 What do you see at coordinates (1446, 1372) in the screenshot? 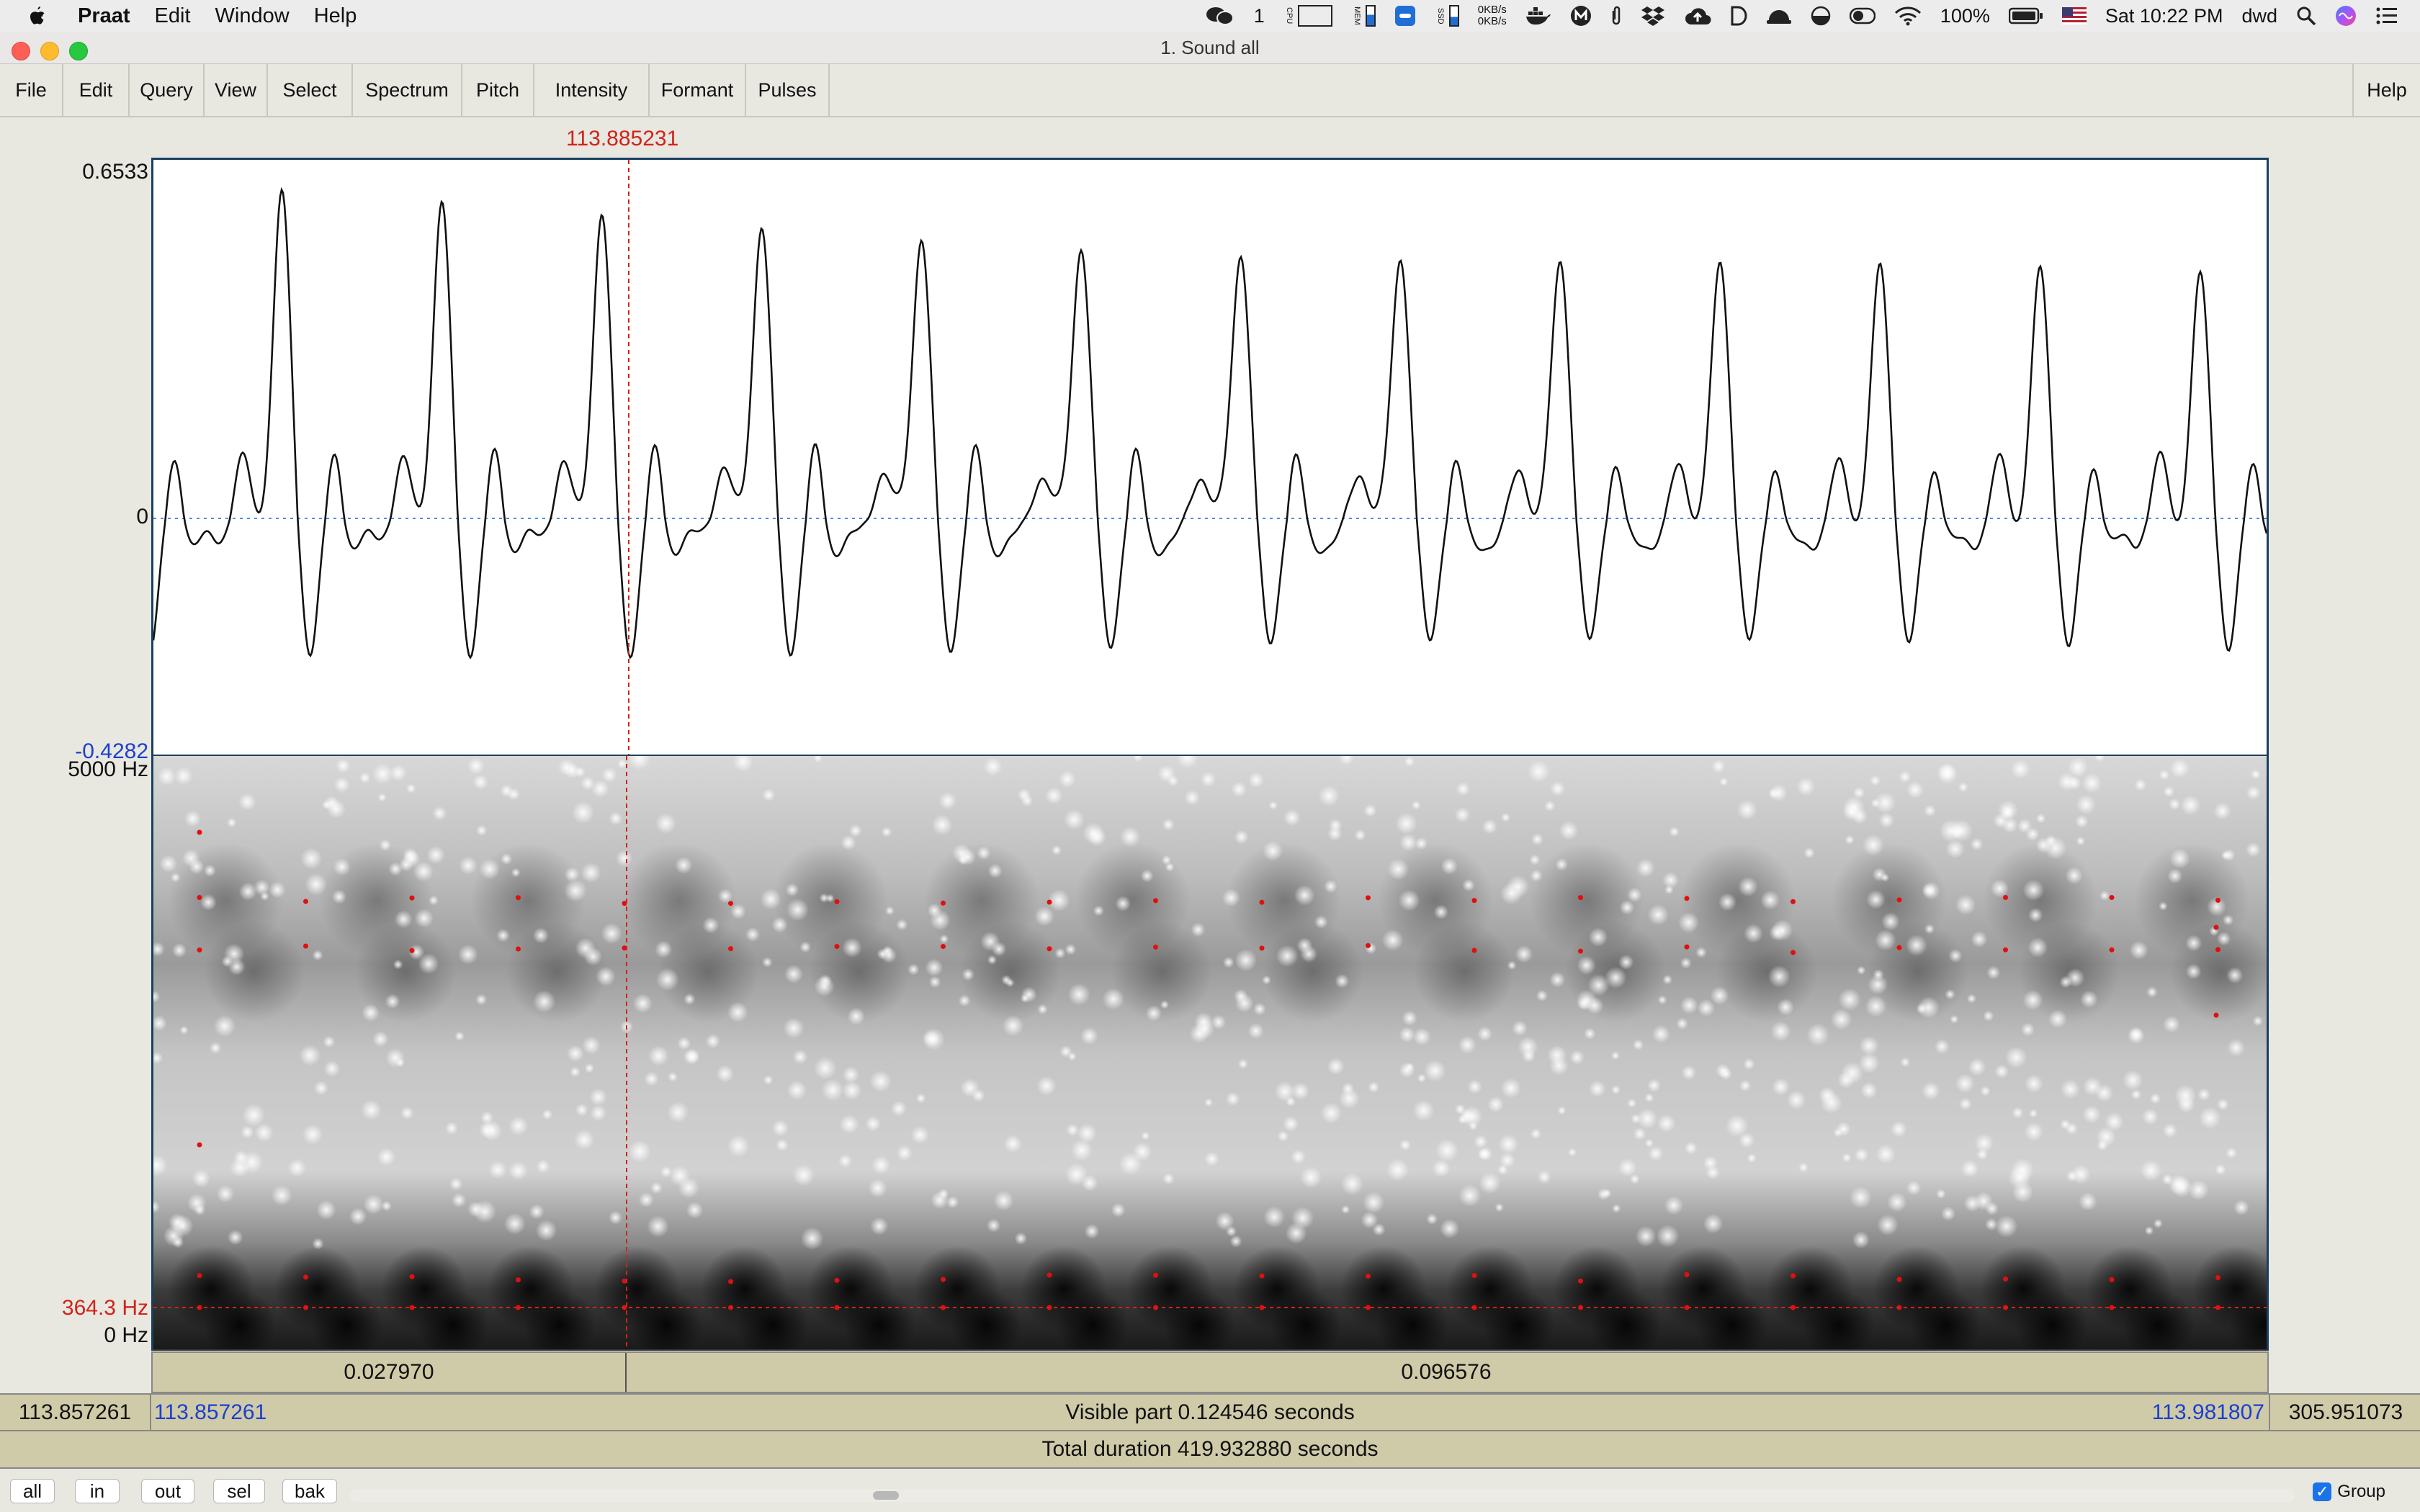
I see `right-segment-duration: 0.096576` at bounding box center [1446, 1372].